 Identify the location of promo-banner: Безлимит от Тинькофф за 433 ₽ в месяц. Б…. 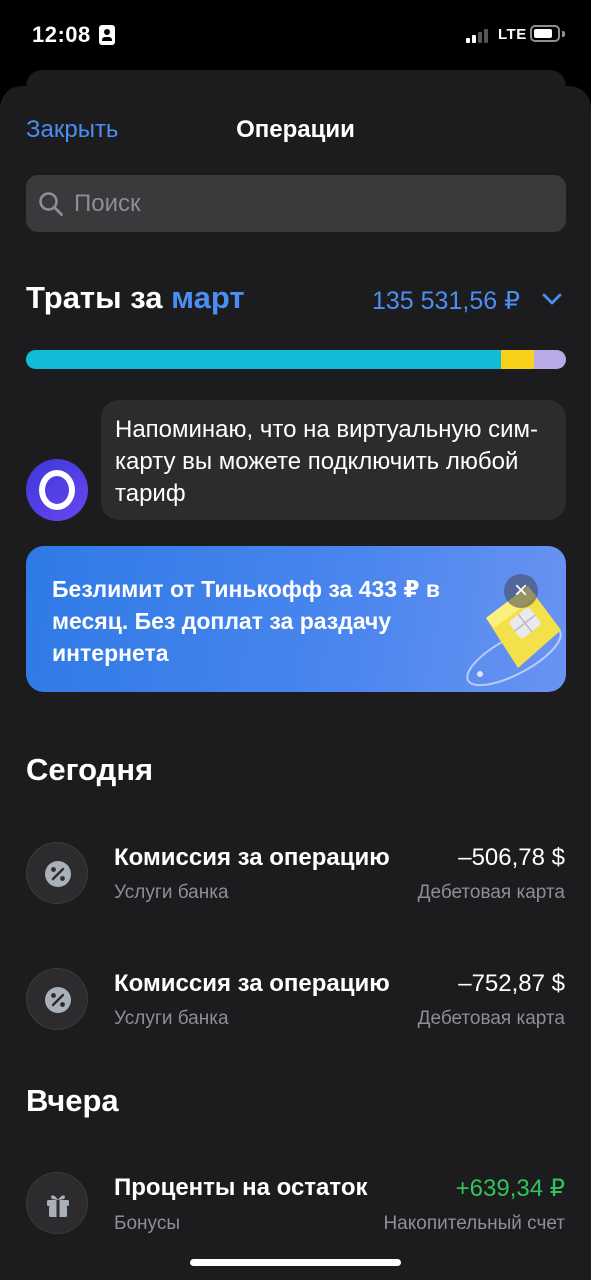
(296, 619).